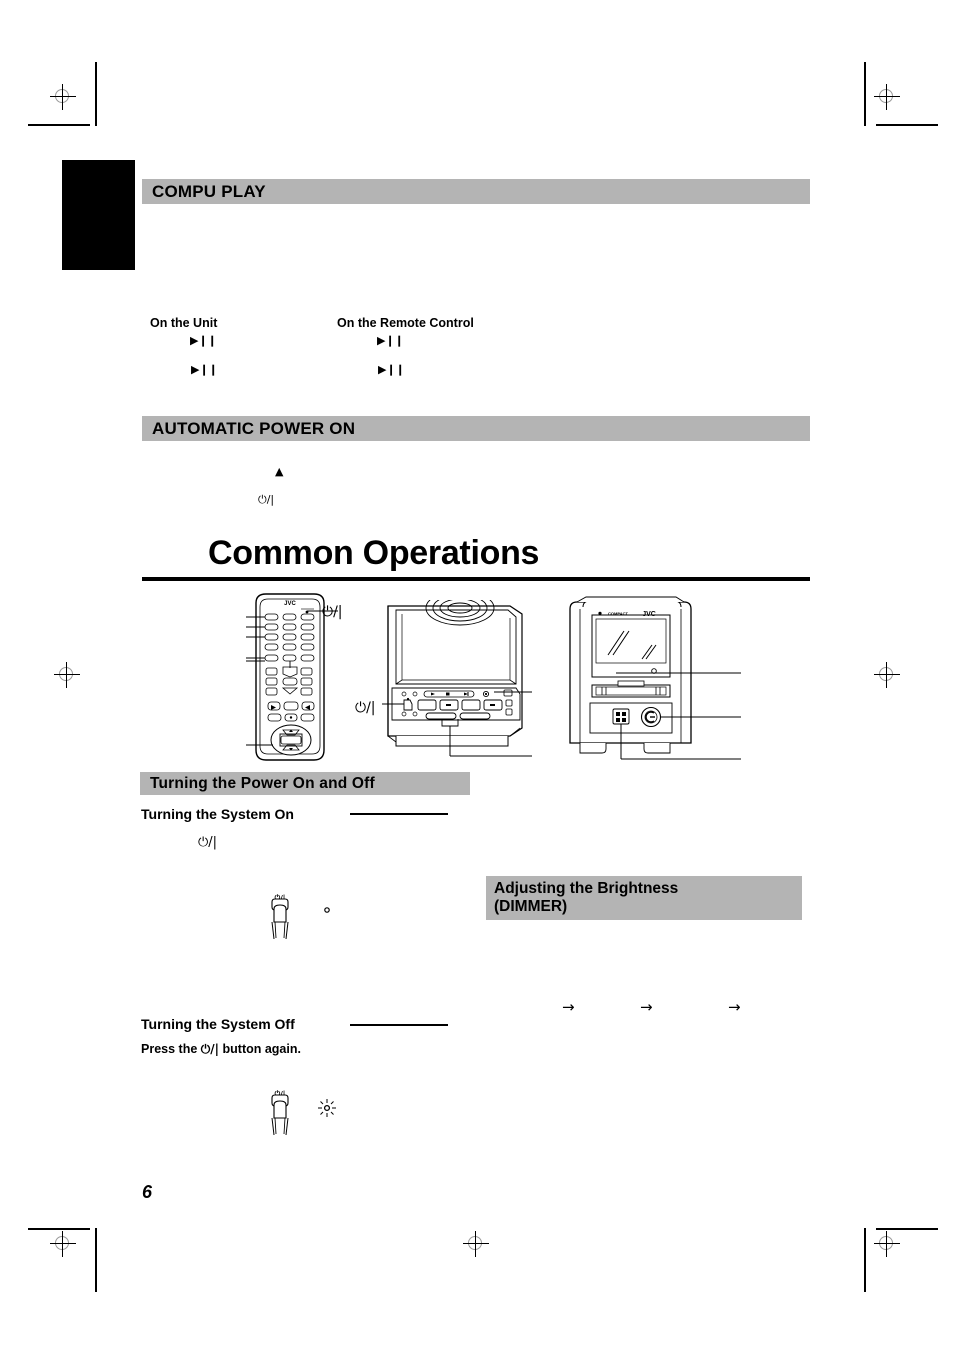 Image resolution: width=954 pixels, height=1351 pixels. What do you see at coordinates (281, 916) in the screenshot?
I see `press-icon-system-on: ⏻/|` at bounding box center [281, 916].